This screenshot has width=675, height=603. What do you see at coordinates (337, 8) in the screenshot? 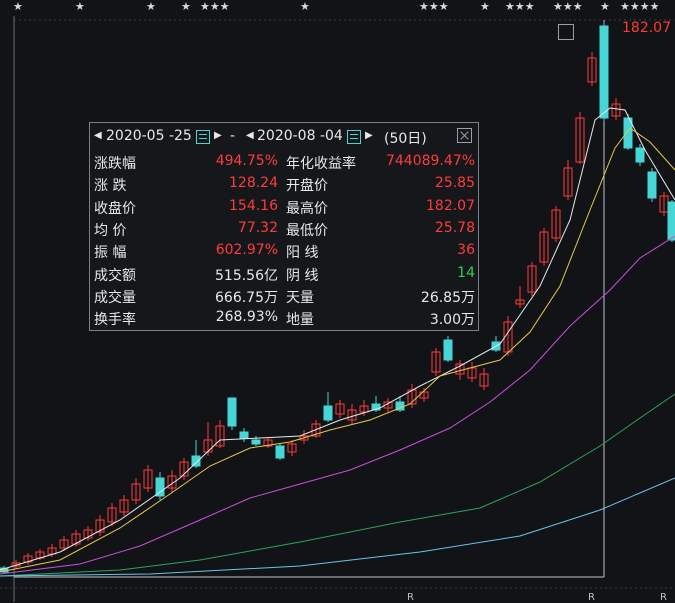
I see `event-marker-row: ★ ★ ★ ★ ★★★ ★ ★★★ ★ ★★★ ★★★ ★ ★★★★` at bounding box center [337, 8].